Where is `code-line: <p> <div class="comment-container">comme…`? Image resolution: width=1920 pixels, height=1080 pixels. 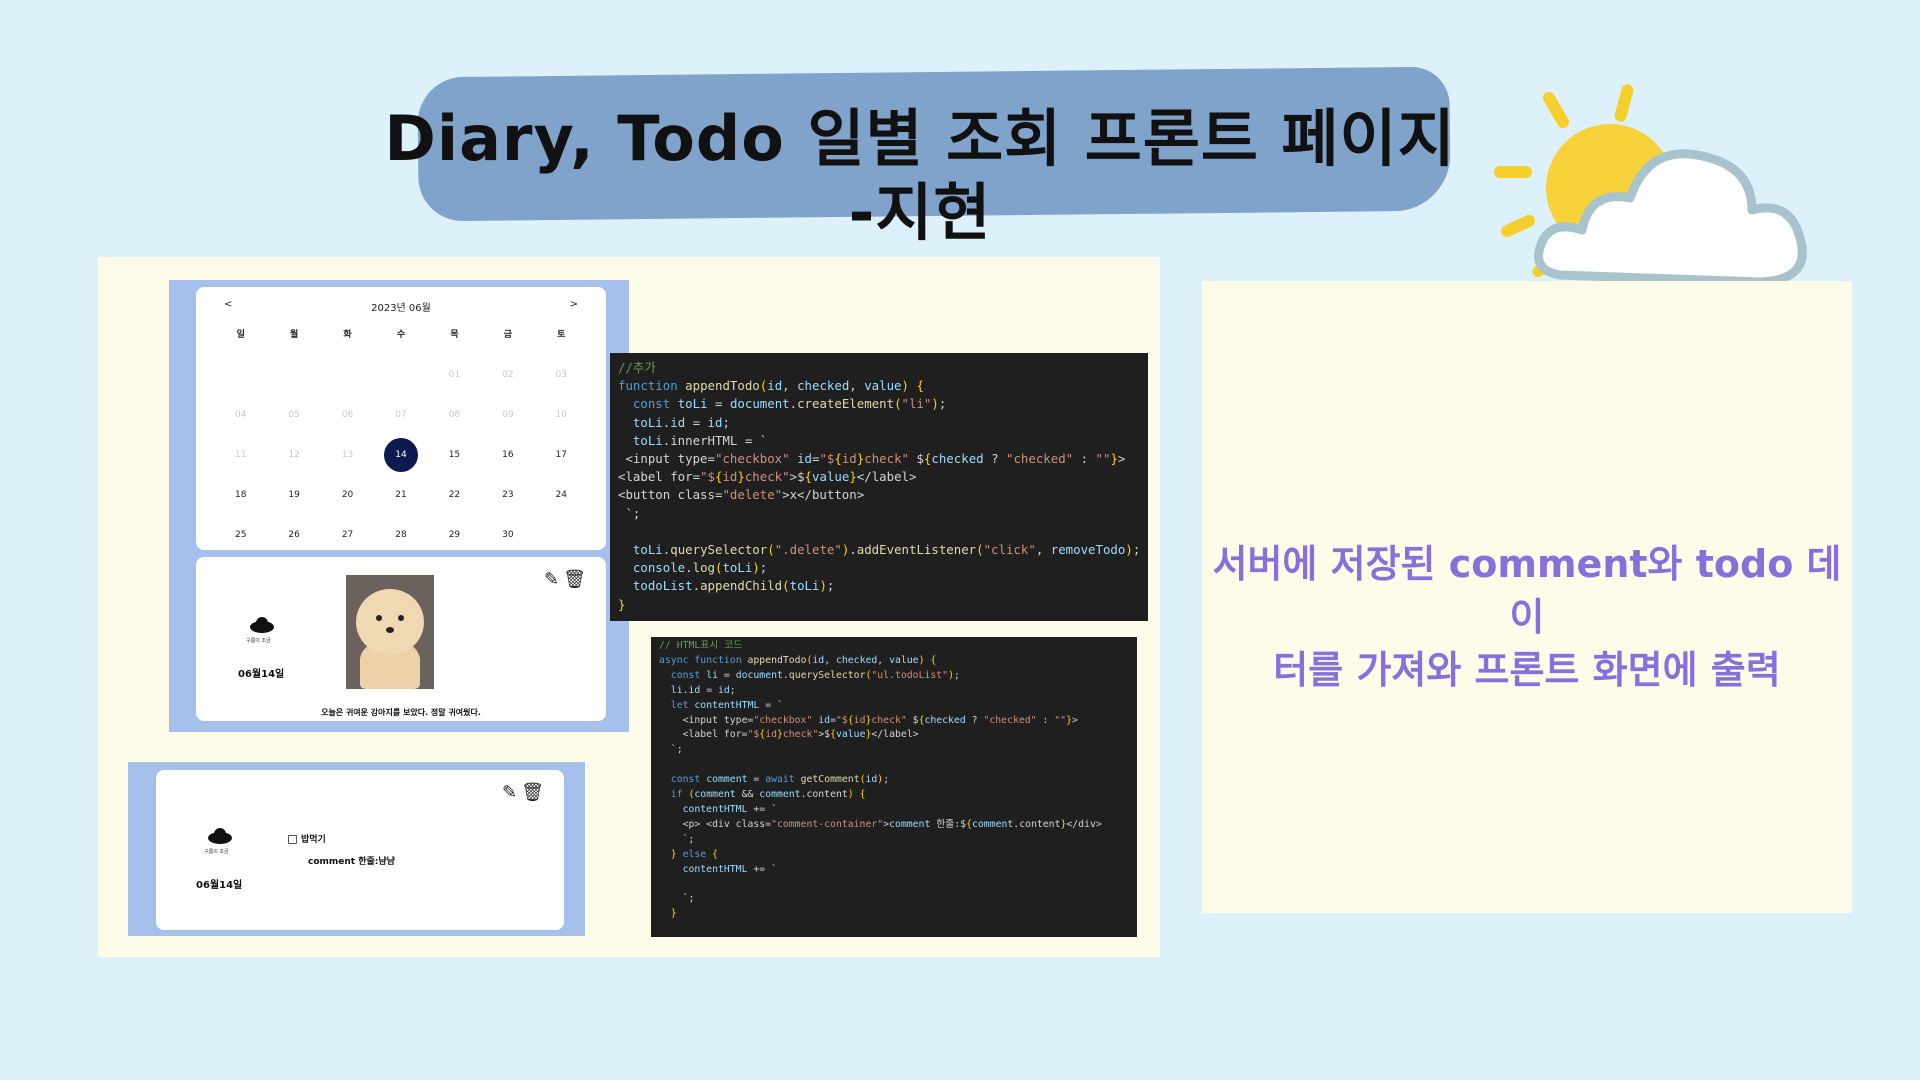 code-line: <p> <div class="comment-container">comme… is located at coordinates (880, 824).